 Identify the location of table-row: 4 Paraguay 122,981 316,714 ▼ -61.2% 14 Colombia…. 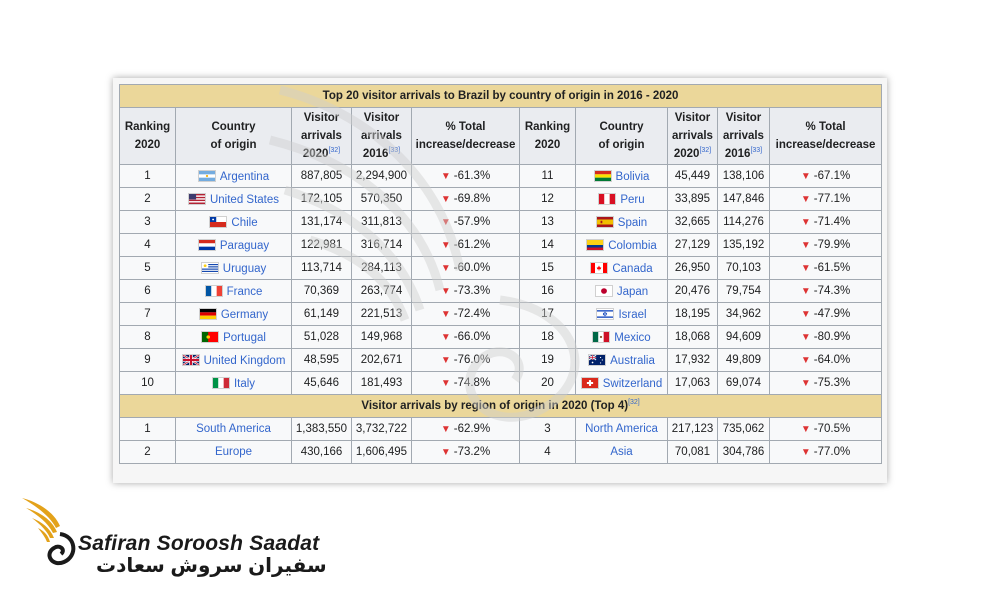
(501, 245).